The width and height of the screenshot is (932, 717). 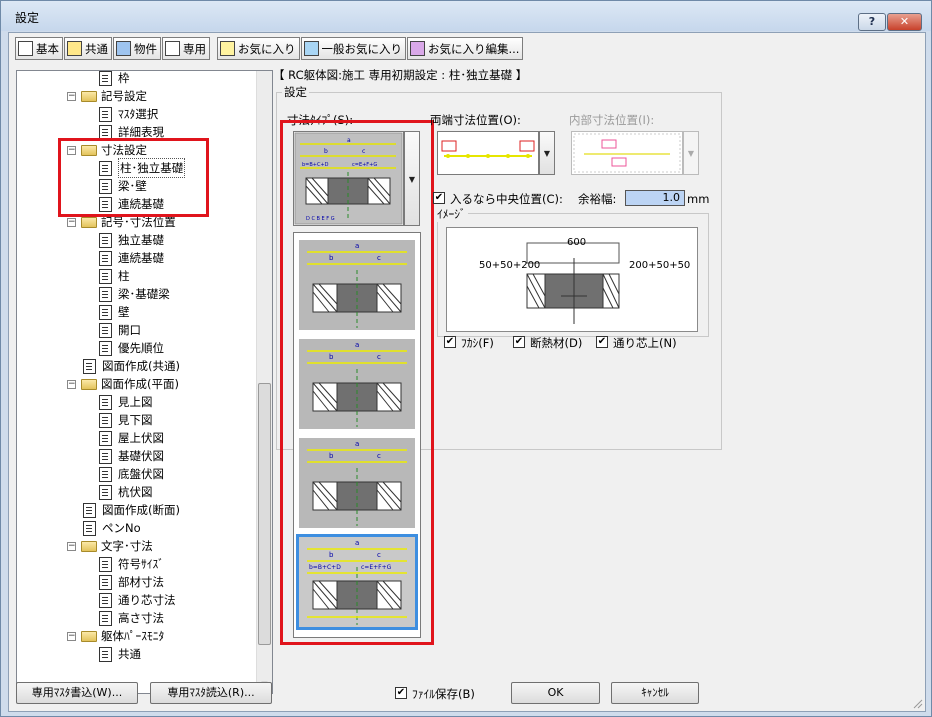 What do you see at coordinates (120, 330) in the screenshot?
I see `tree-item: 開口` at bounding box center [120, 330].